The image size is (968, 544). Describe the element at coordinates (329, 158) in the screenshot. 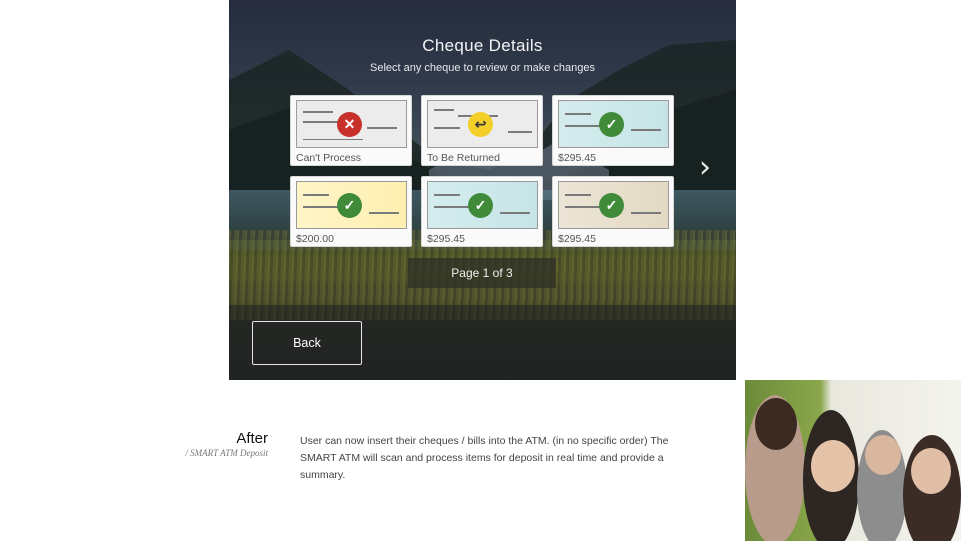

I see `cheque-status-label: Can't Process` at that location.